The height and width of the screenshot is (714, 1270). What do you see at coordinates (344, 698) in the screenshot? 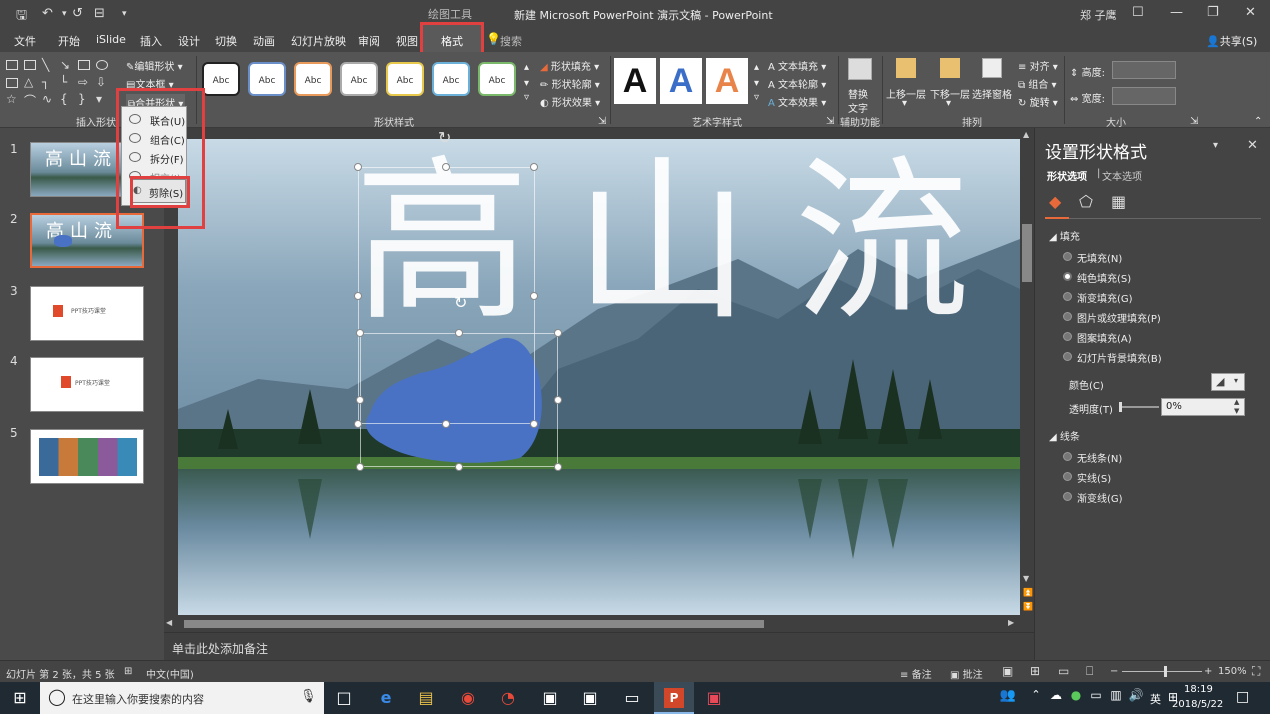
I see `task-view-icon: □` at bounding box center [344, 698].